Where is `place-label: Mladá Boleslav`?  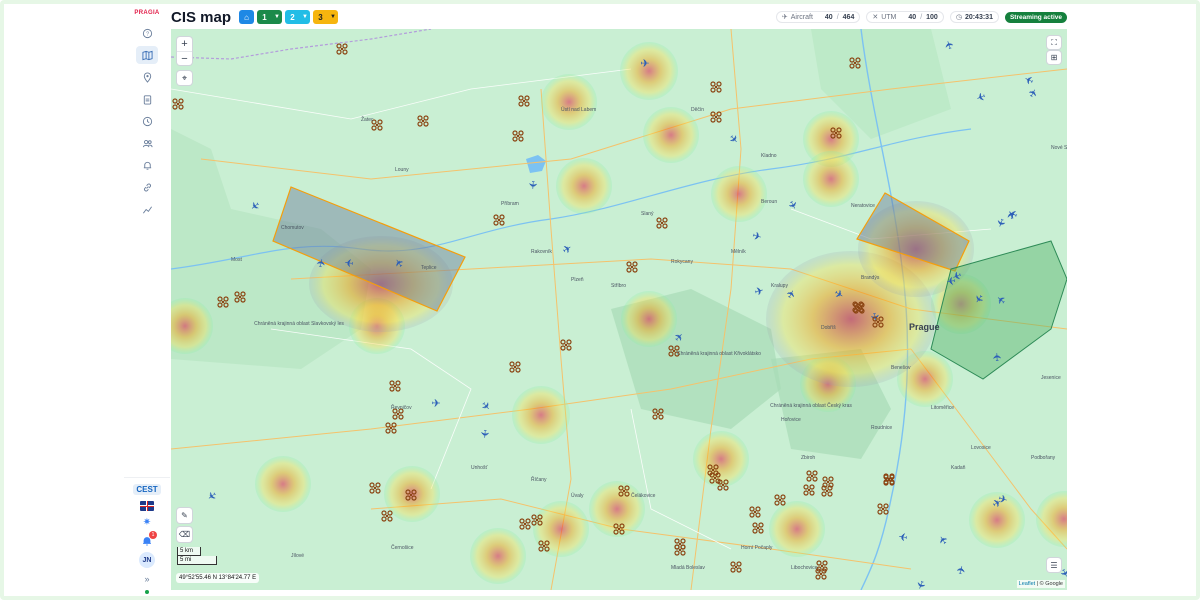
place-label: Mladá Boleslav is located at coordinates (688, 568).